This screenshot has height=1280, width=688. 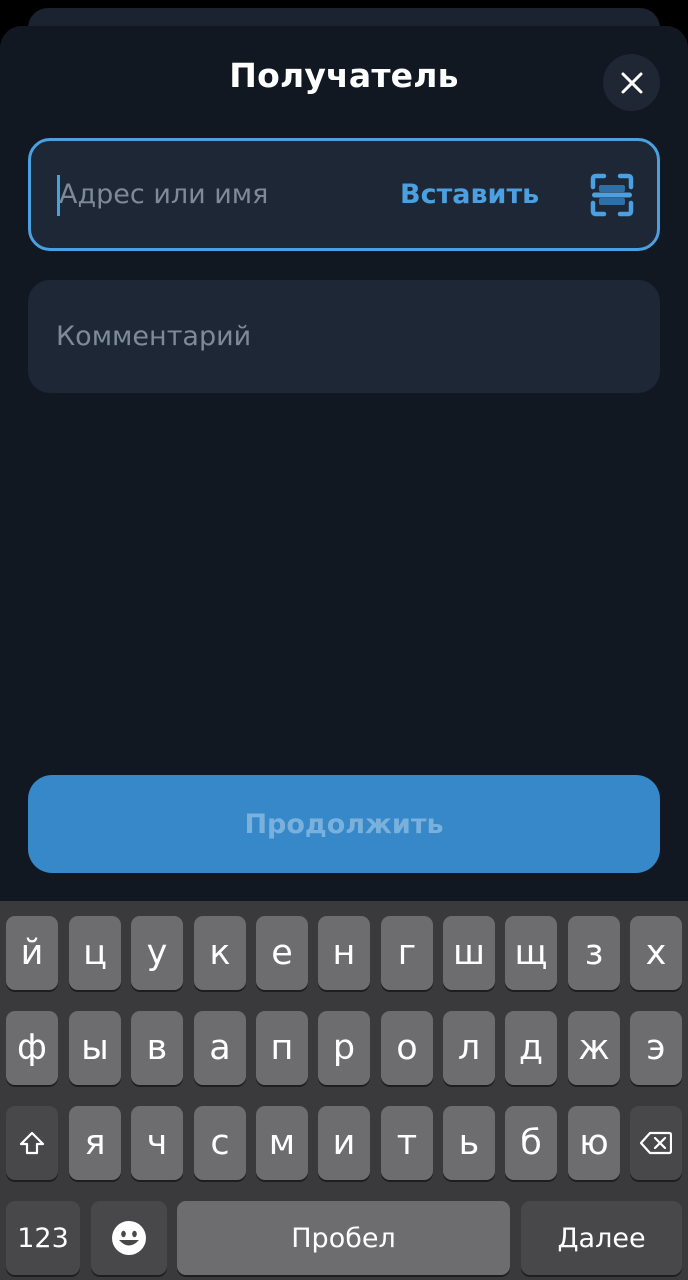 What do you see at coordinates (95, 953) in the screenshot?
I see `key-letter: ц` at bounding box center [95, 953].